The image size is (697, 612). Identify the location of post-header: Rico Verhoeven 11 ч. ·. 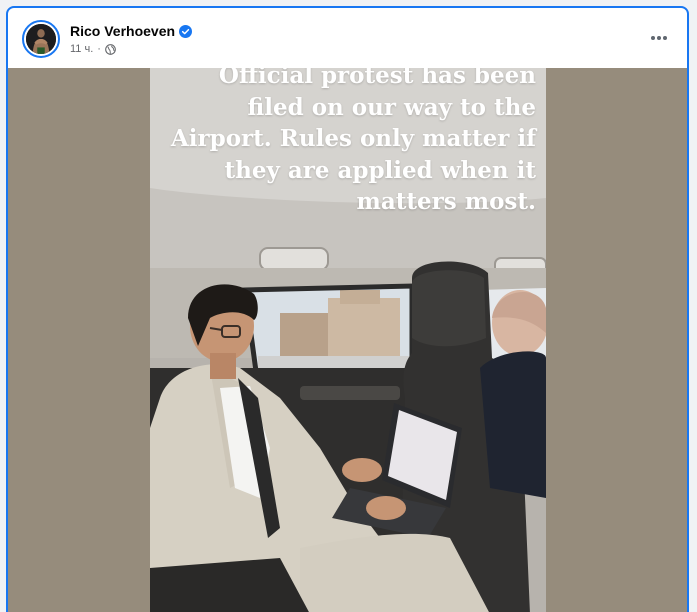
(347, 38).